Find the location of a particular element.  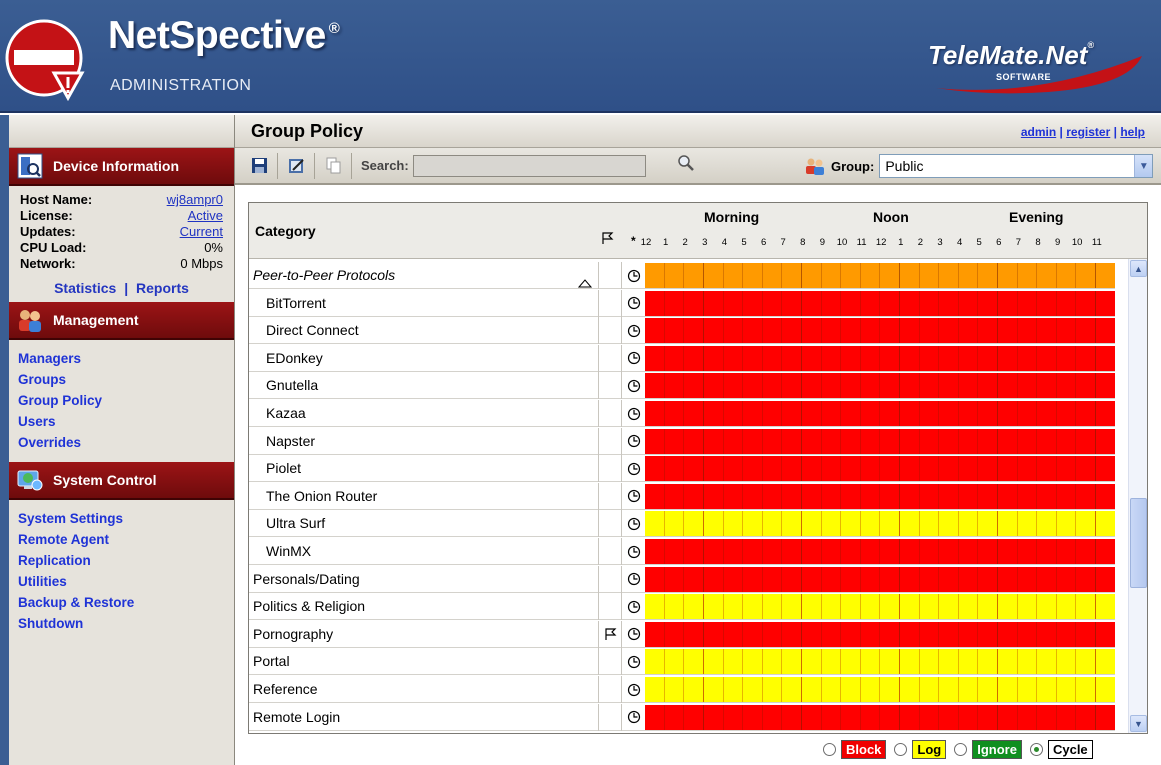

search-button is located at coordinates (686, 164).